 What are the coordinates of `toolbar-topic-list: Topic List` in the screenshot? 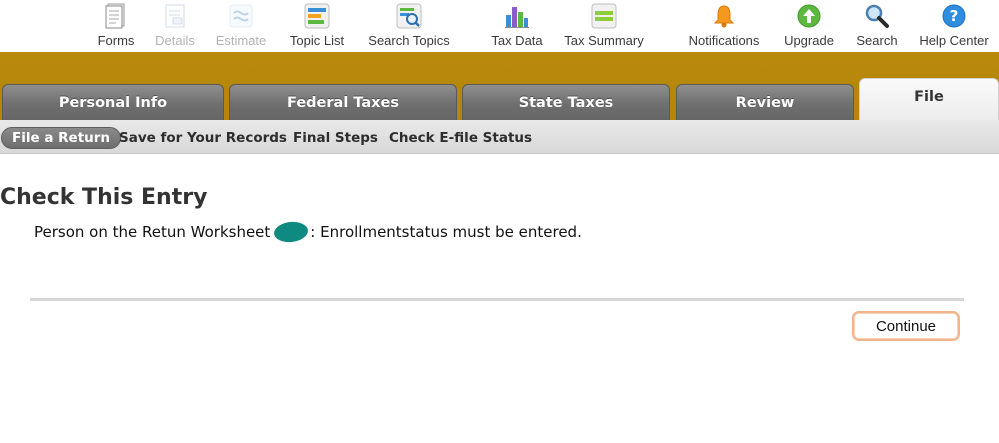 It's located at (317, 26).